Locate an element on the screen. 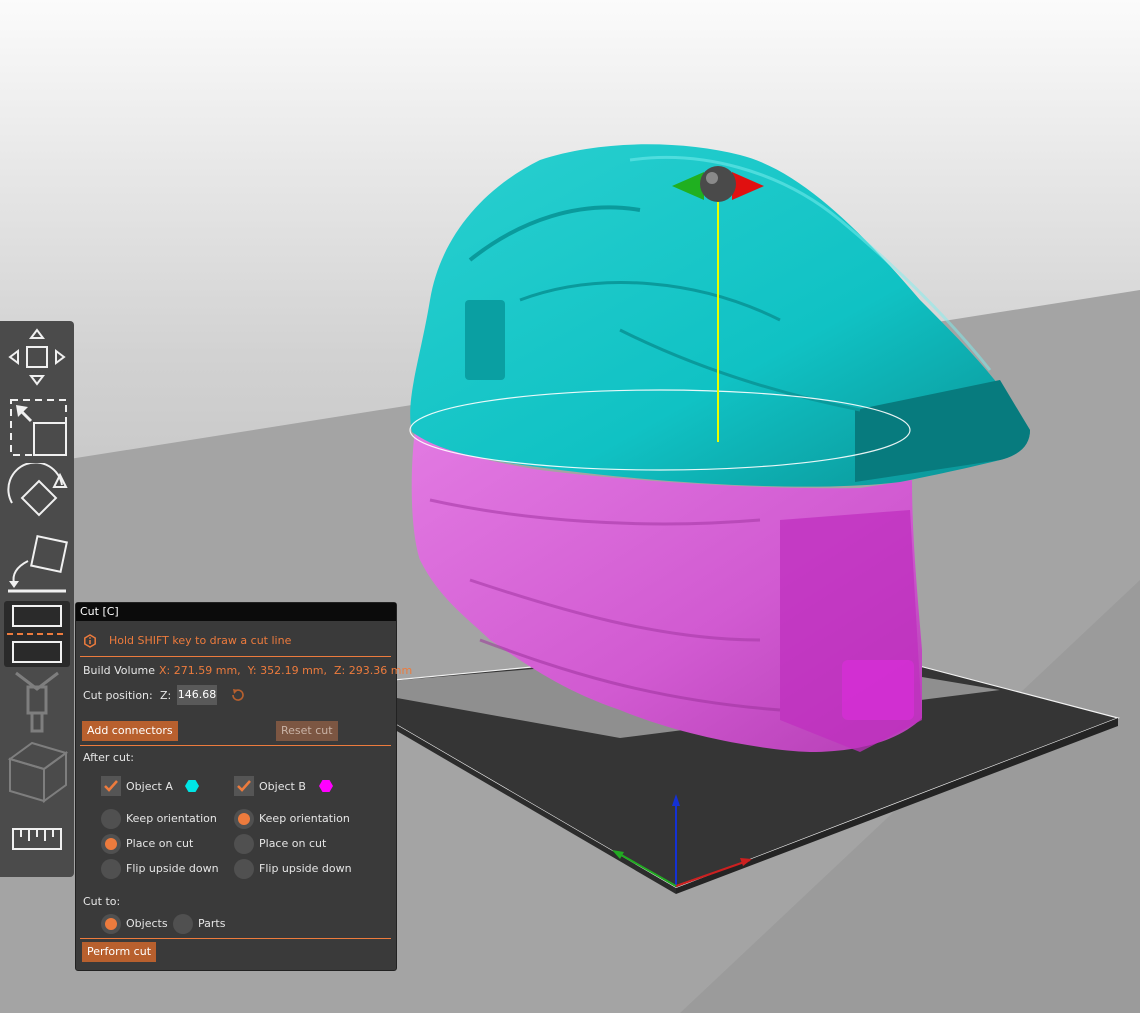  measure-tool is located at coordinates (37, 840).